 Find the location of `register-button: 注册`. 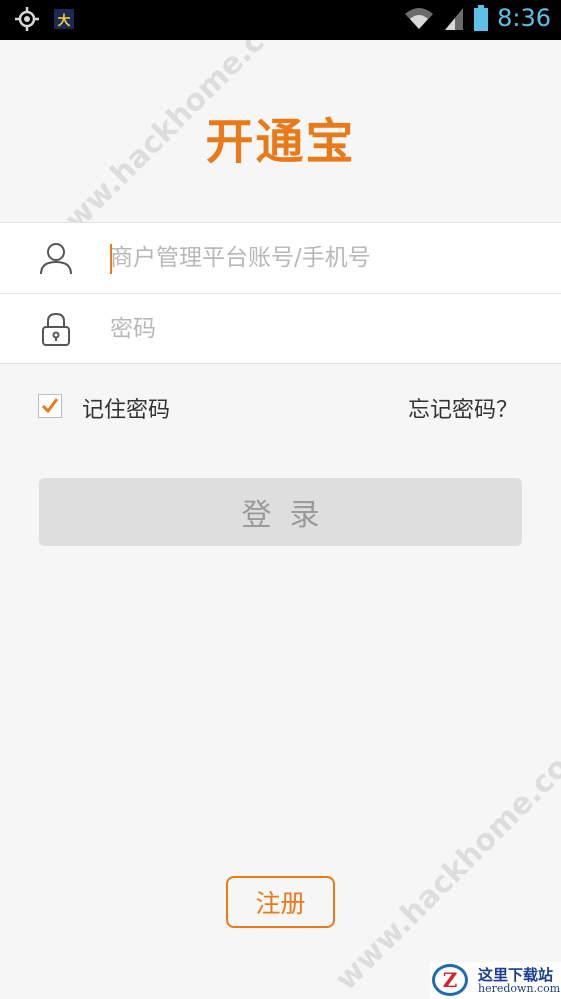

register-button: 注册 is located at coordinates (280, 902).